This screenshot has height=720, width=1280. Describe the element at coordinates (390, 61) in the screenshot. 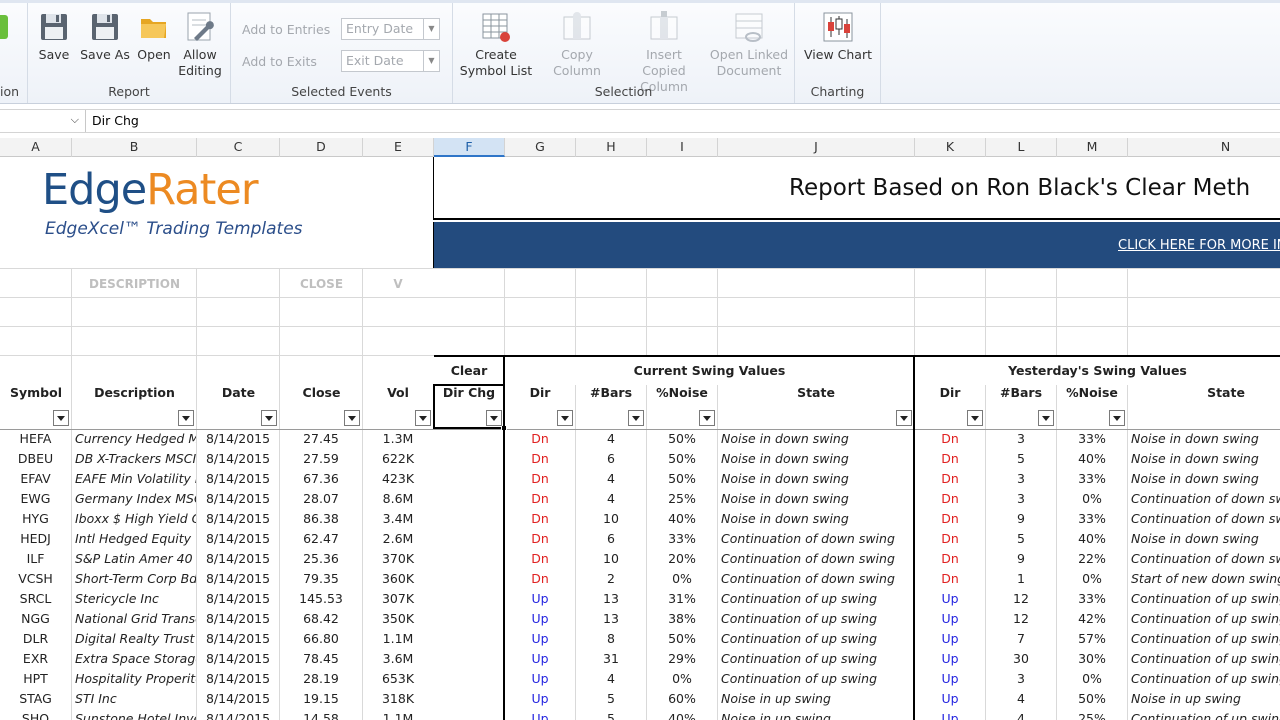

I see `exit-date-combo: Exit Date ▼` at that location.